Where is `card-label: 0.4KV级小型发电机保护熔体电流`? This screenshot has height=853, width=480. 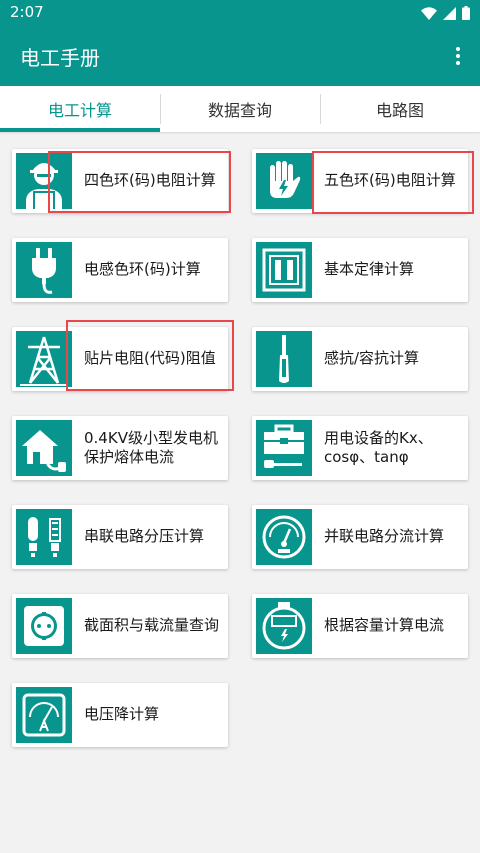 card-label: 0.4KV级小型发电机保护熔体电流 is located at coordinates (151, 447).